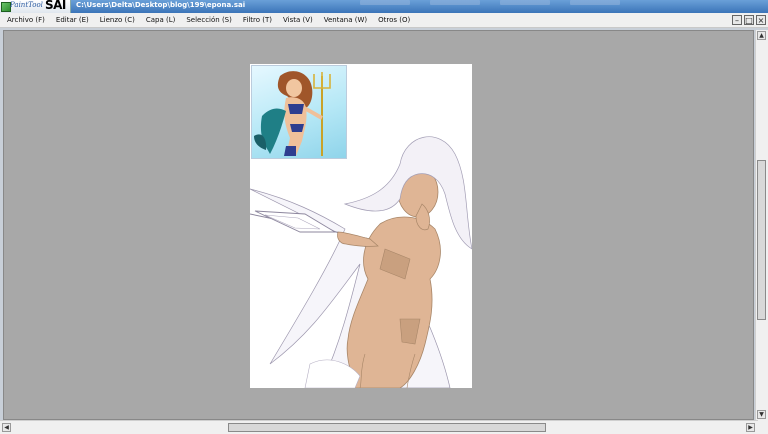 The width and height of the screenshot is (768, 434). What do you see at coordinates (297, 128) in the screenshot?
I see `ref-bottom` at bounding box center [297, 128].